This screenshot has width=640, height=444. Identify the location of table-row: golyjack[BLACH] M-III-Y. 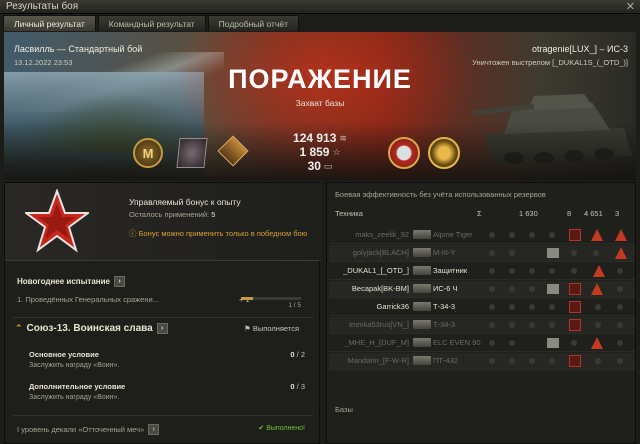
(482, 253).